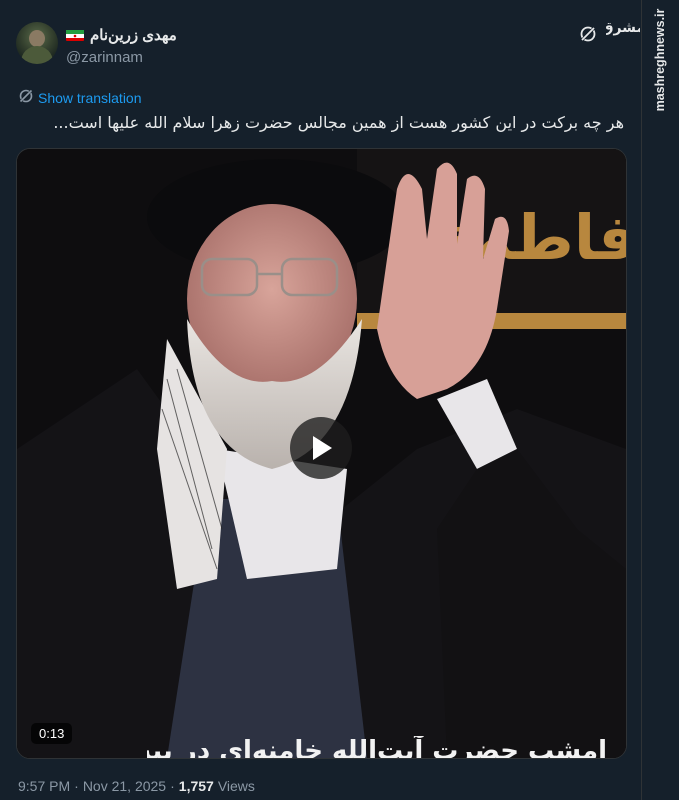  Describe the element at coordinates (75, 35) in the screenshot. I see `iran-flag-icon` at that location.